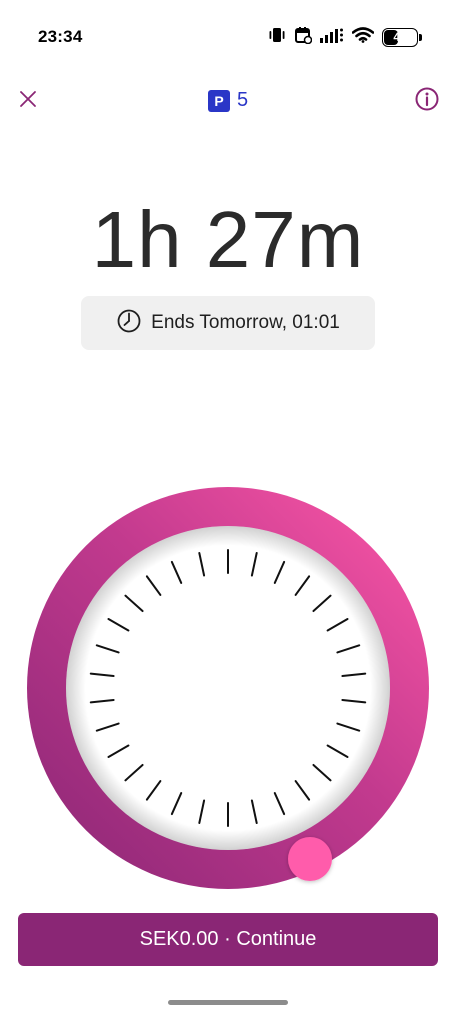 This screenshot has width=456, height=1024. Describe the element at coordinates (60, 36) in the screenshot. I see `status-time: 23:34` at that location.